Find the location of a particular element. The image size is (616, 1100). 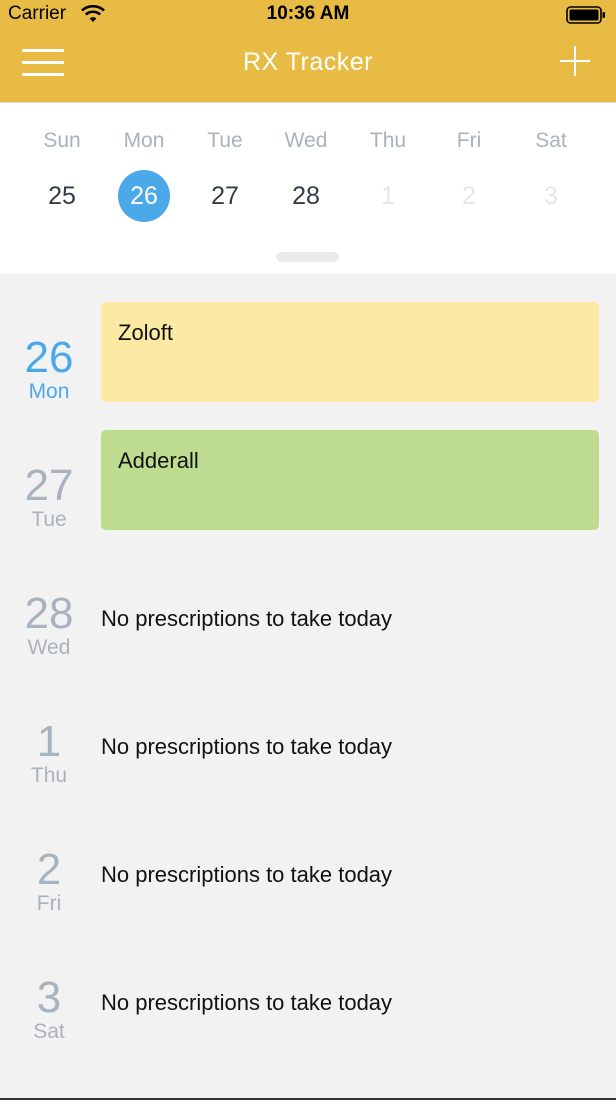

agenda-row: 27 Tue Adderall is located at coordinates (308, 467).